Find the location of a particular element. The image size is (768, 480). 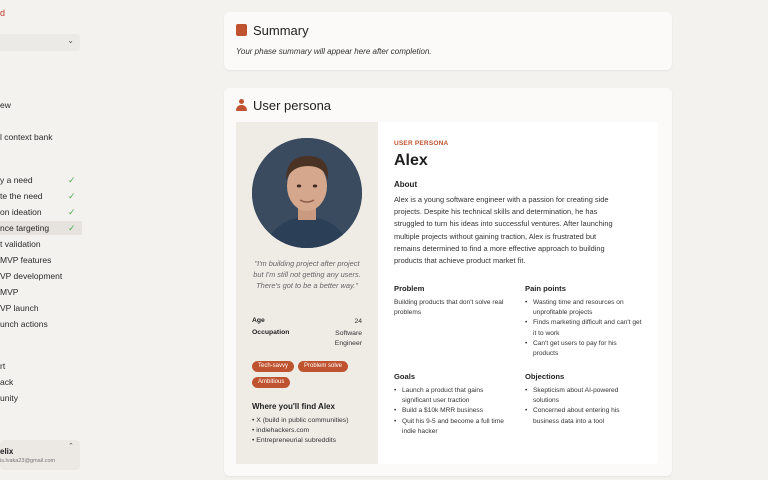

sidebar-item-label: rt is located at coordinates (3, 366).